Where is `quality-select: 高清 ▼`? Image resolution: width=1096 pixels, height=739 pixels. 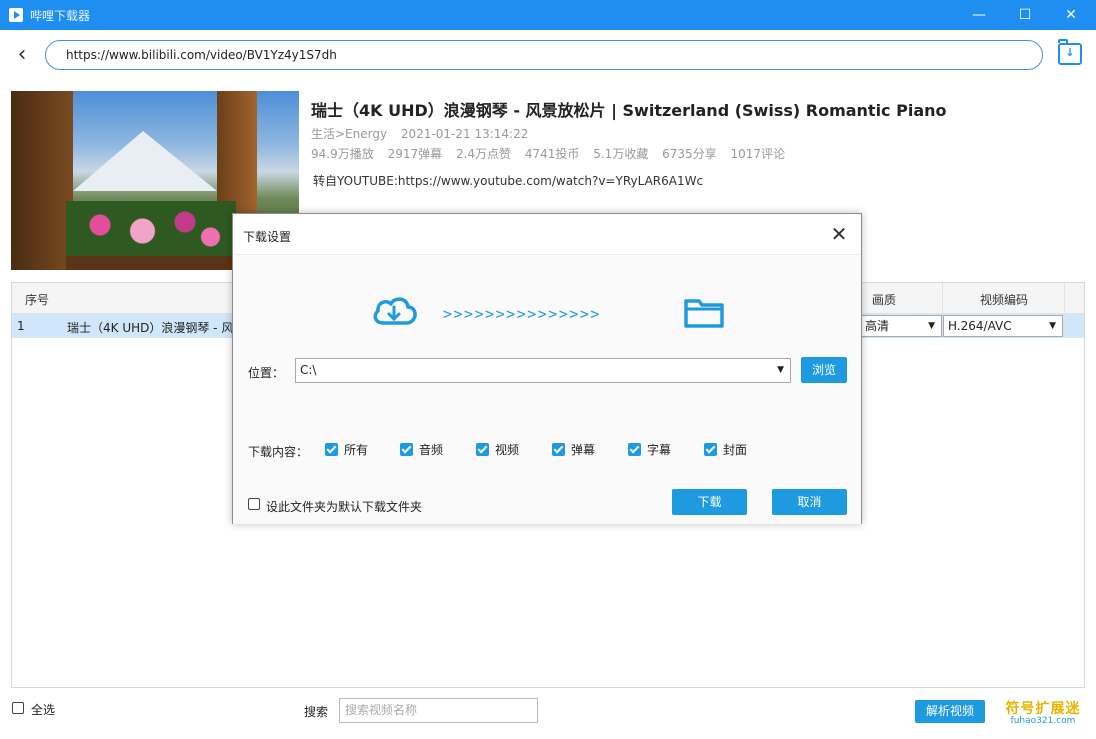 quality-select: 高清 ▼ is located at coordinates (901, 326).